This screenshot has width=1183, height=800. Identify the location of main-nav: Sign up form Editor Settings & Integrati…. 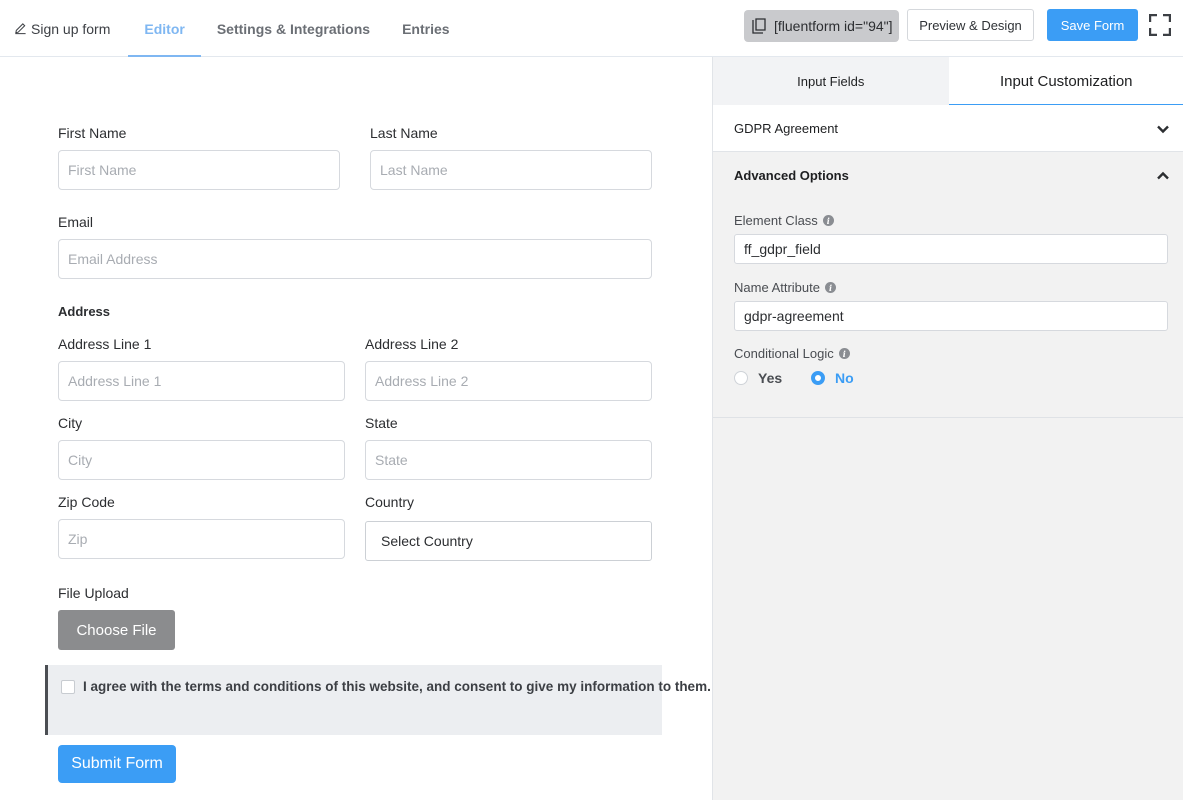
(233, 28).